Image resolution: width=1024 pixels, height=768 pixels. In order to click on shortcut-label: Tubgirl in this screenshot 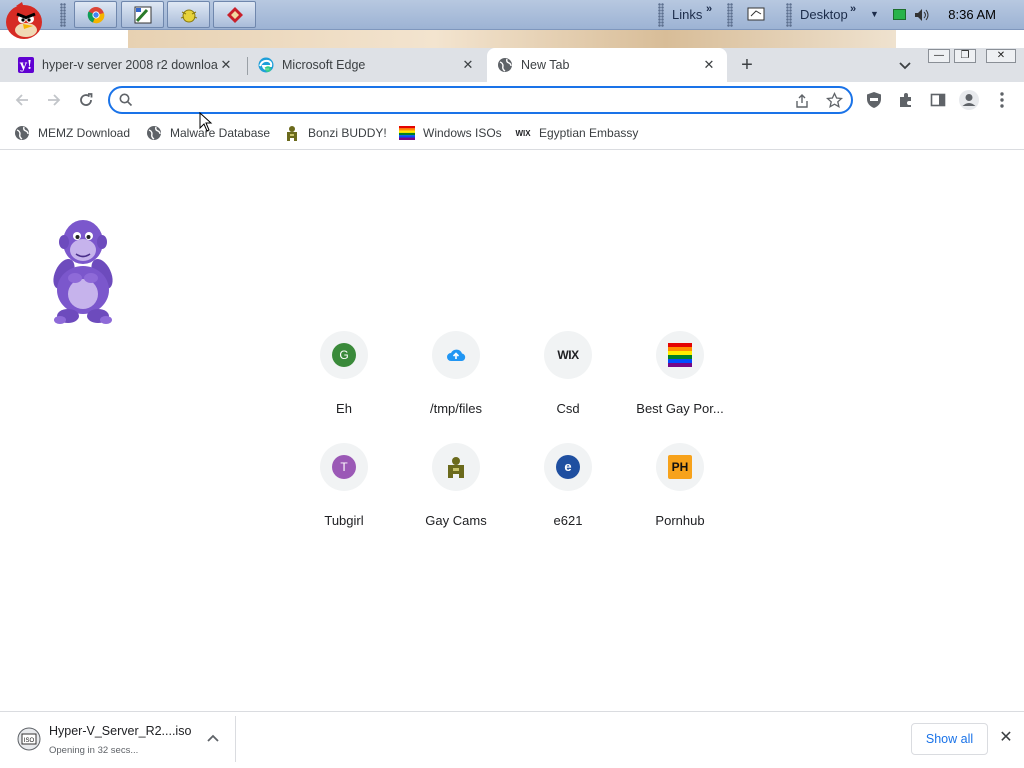, I will do `click(344, 520)`.